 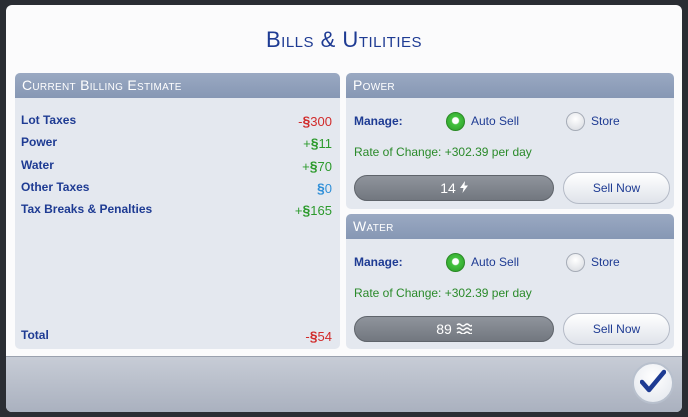 I want to click on bill-label: Water, so click(x=37, y=165).